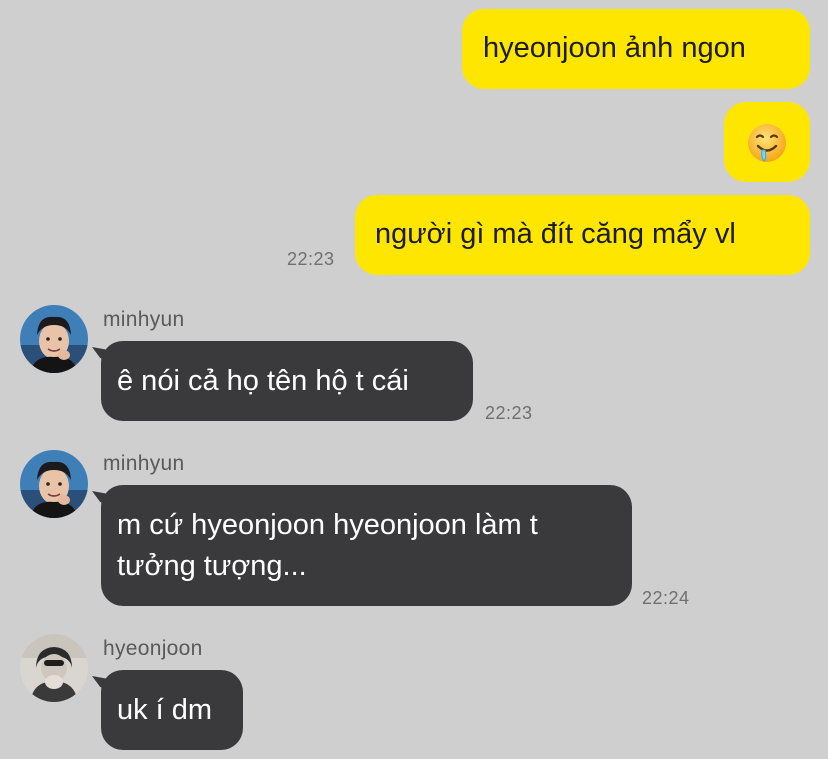 Image resolution: width=828 pixels, height=759 pixels. I want to click on drooling-face-emoji-icon, so click(767, 143).